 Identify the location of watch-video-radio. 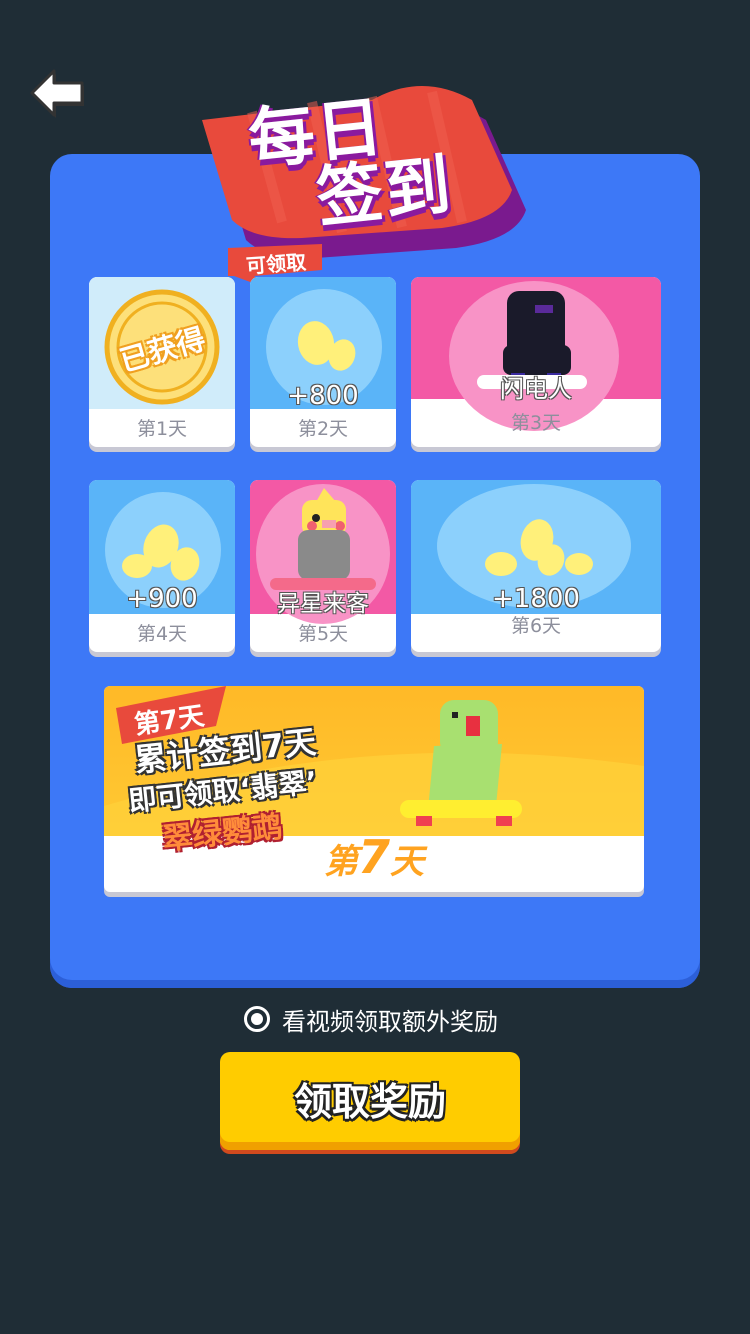
(257, 1019).